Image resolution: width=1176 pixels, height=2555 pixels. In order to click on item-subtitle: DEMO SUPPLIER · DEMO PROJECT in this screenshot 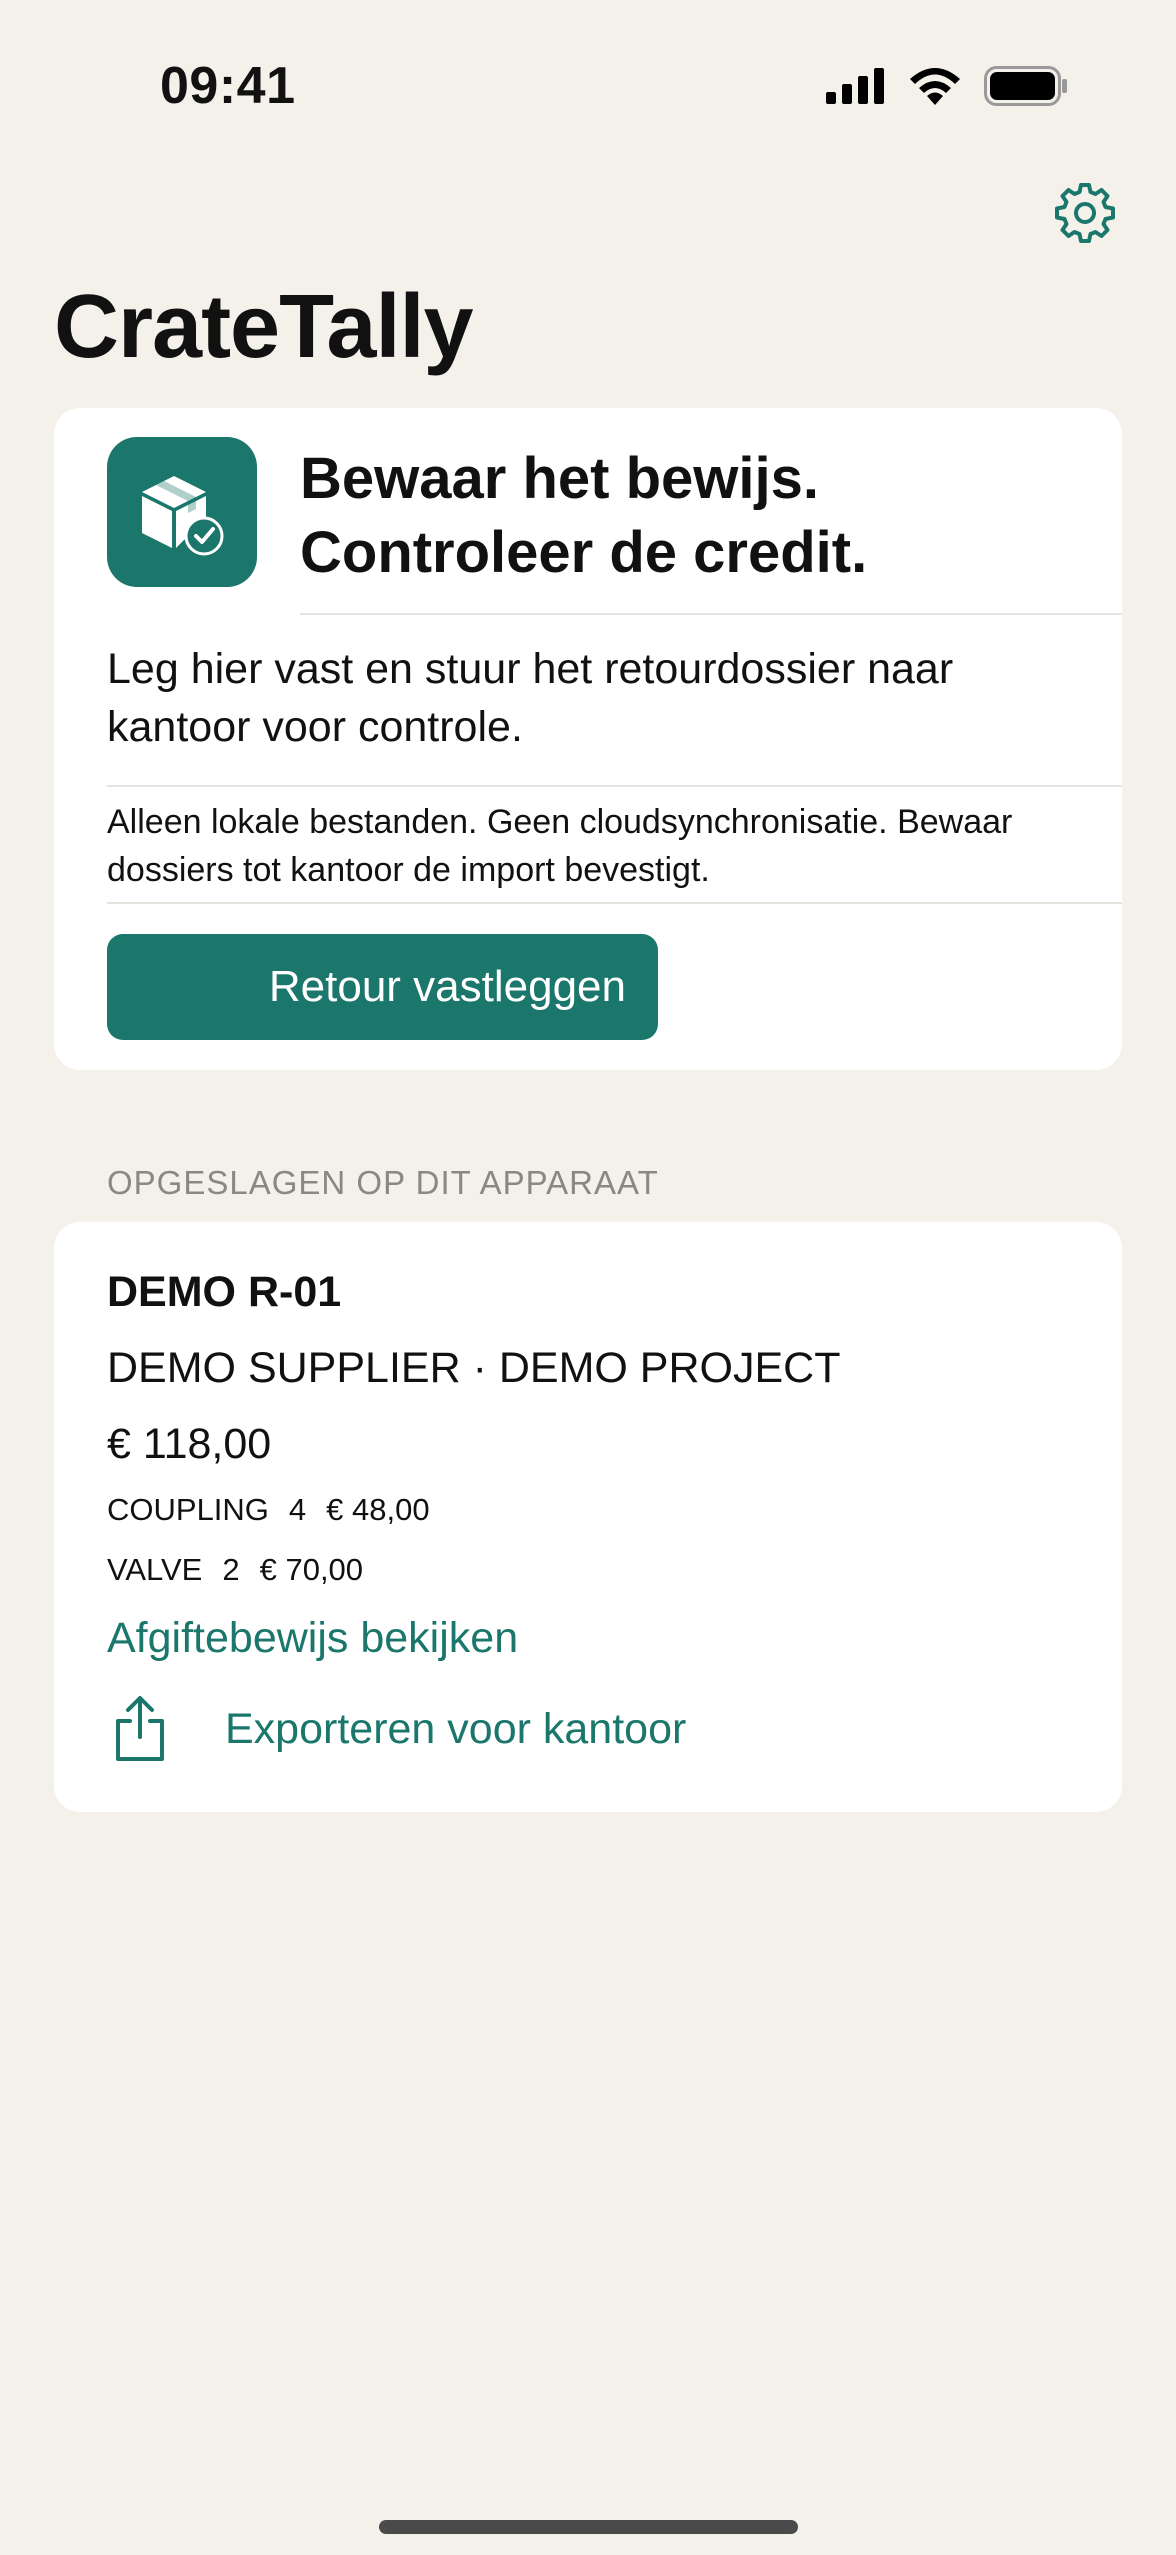, I will do `click(474, 1368)`.